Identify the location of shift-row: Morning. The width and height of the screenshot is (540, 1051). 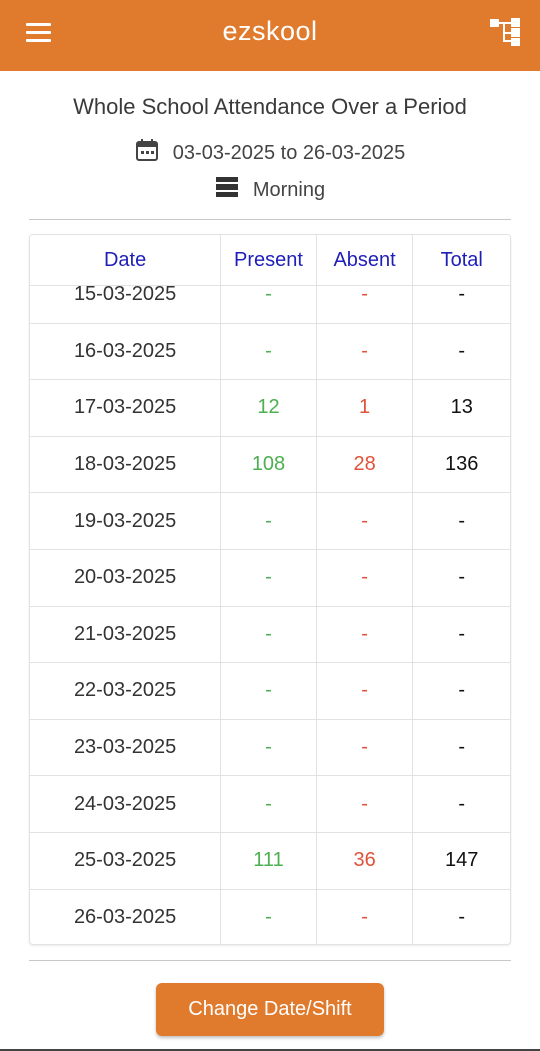
(270, 190).